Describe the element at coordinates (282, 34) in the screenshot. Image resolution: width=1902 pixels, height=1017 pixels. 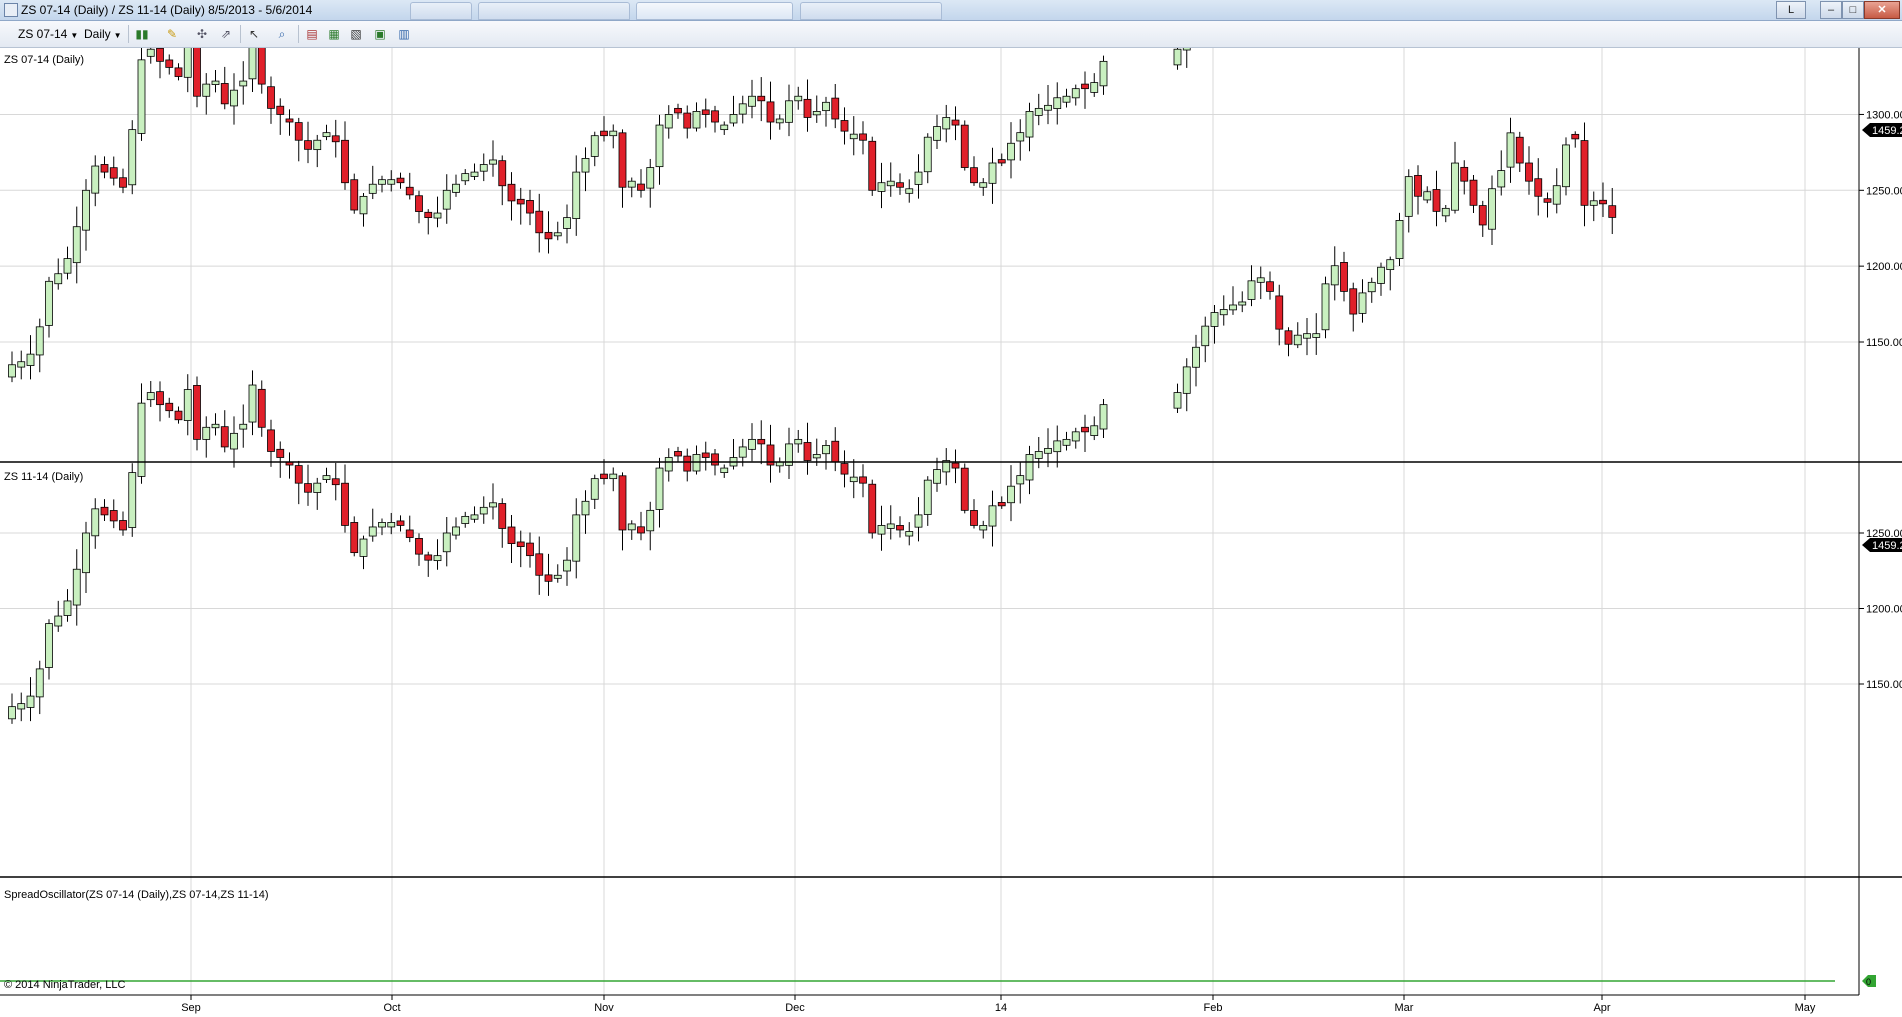
I see `zoom-icon: ⌕` at that location.